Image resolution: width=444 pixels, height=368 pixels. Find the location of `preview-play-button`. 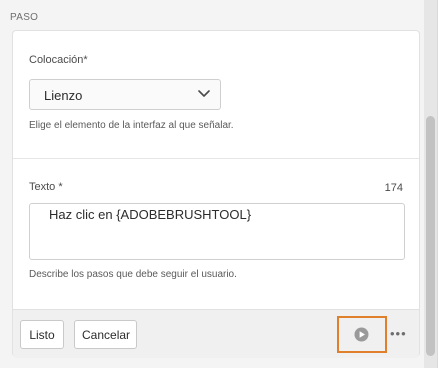

preview-play-button is located at coordinates (362, 334).